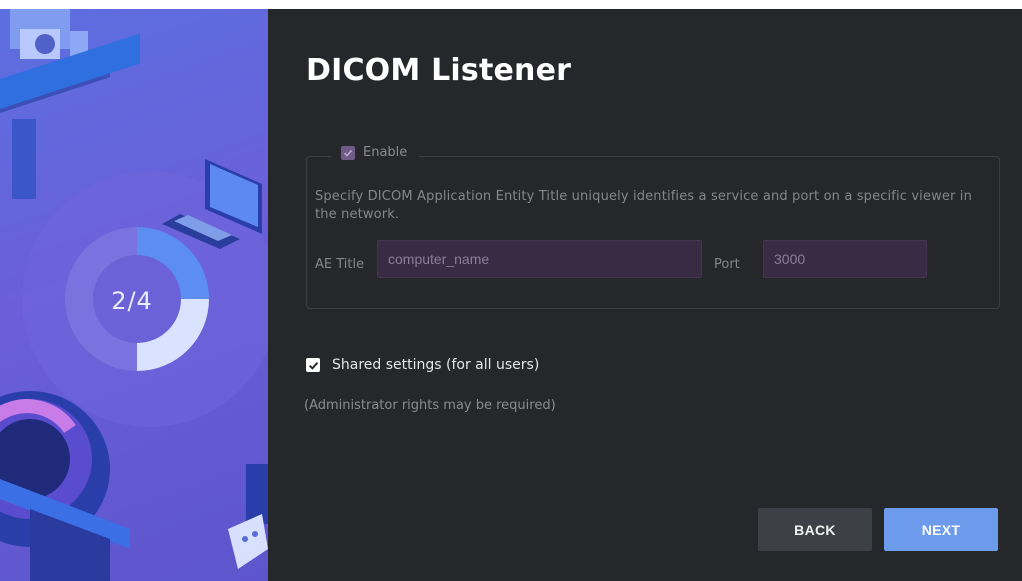 The image size is (1022, 581). Describe the element at coordinates (815, 529) in the screenshot. I see `back-button: BACK` at that location.